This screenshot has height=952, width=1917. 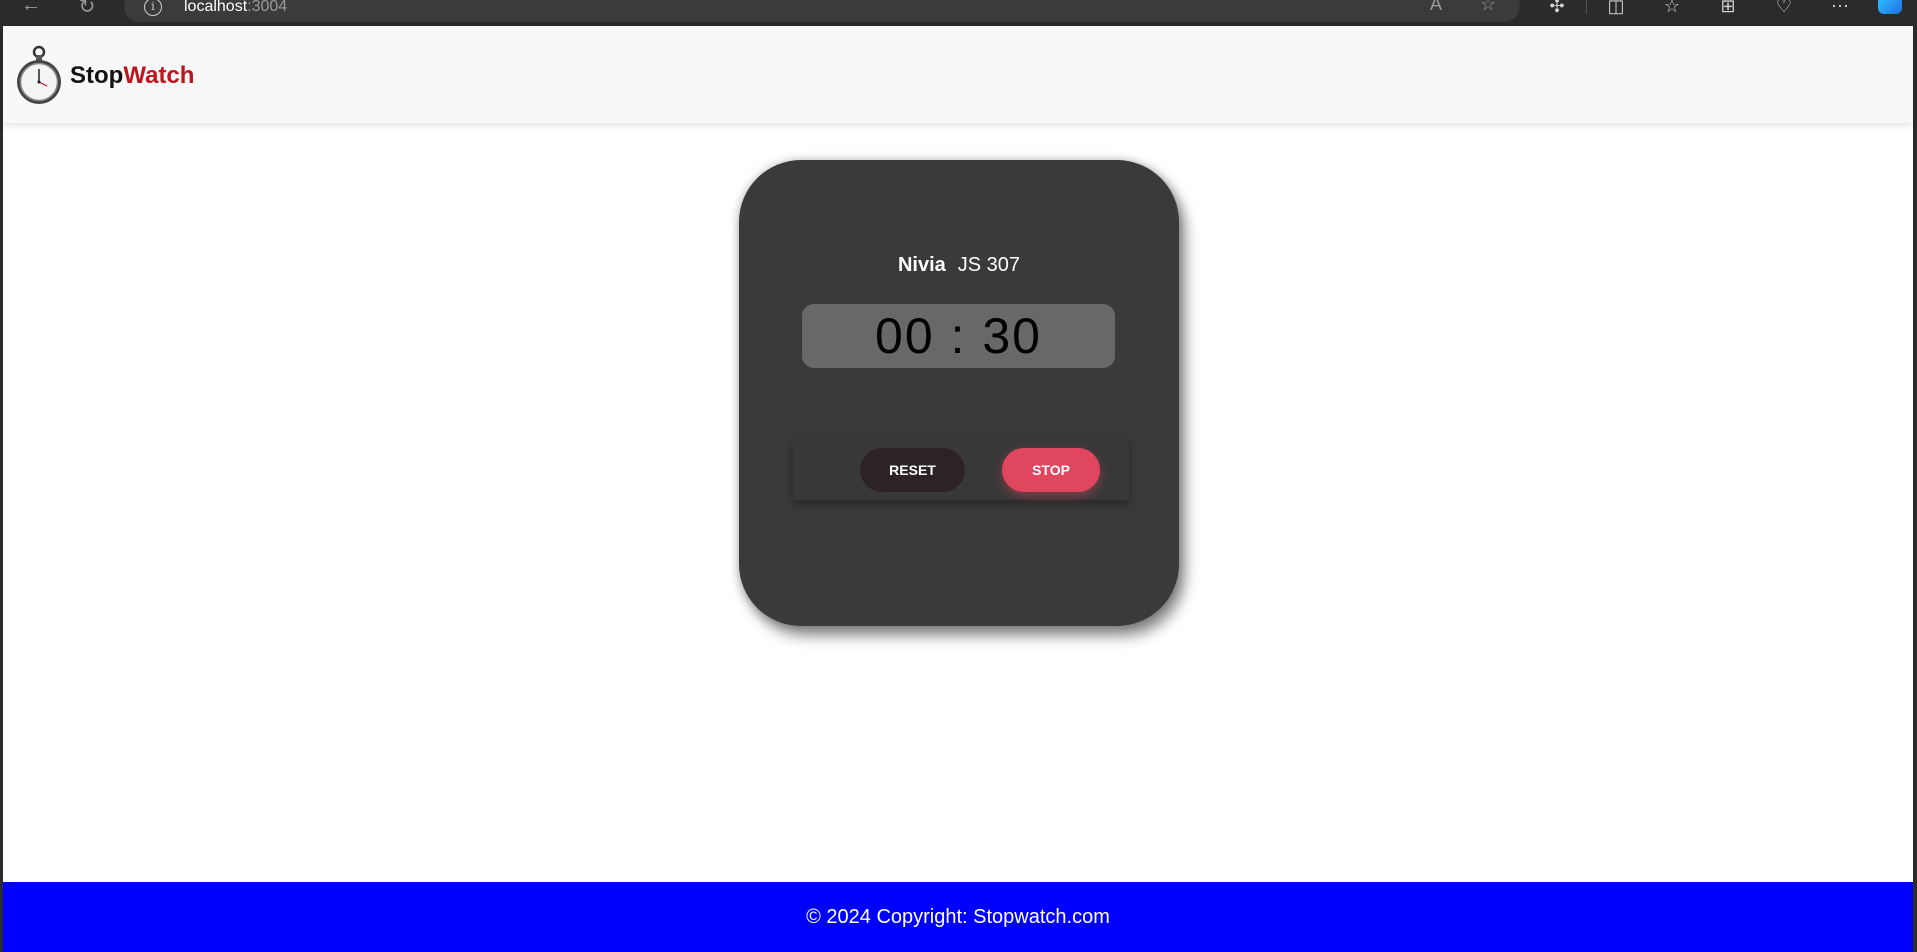 I want to click on brand-part-stop: Stop, so click(x=97, y=75).